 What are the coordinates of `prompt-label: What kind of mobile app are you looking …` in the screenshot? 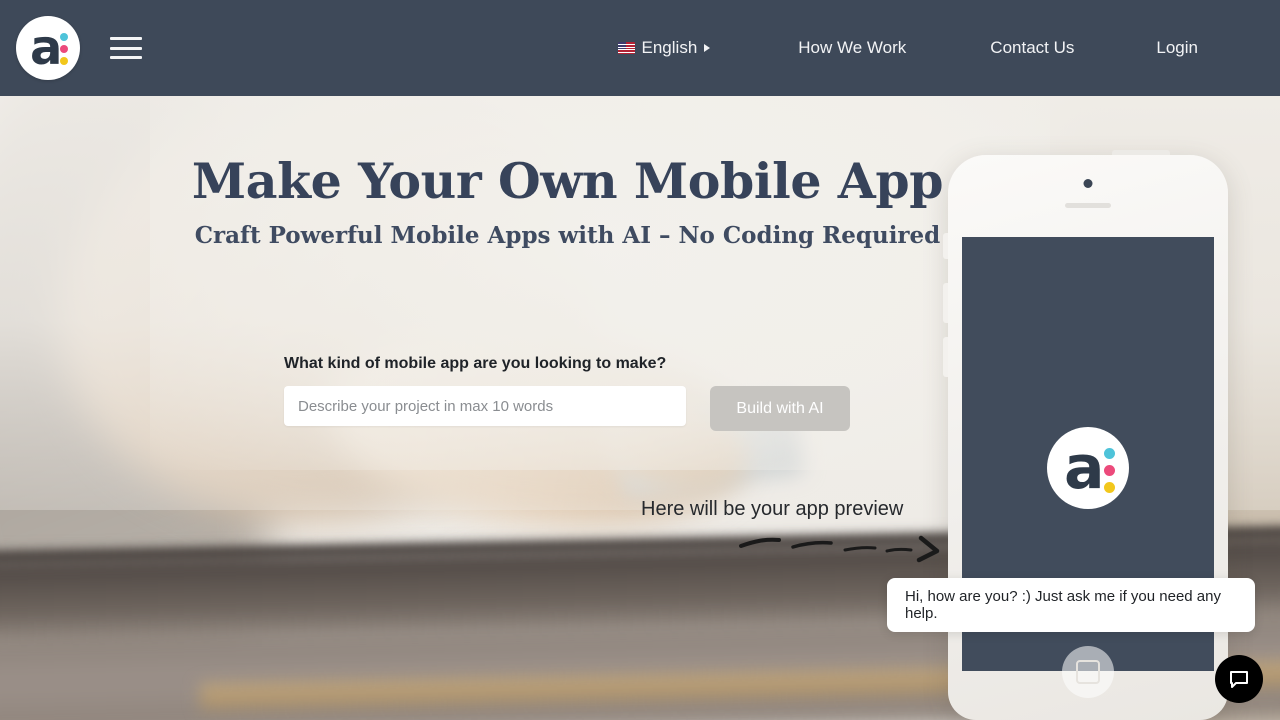 It's located at (475, 363).